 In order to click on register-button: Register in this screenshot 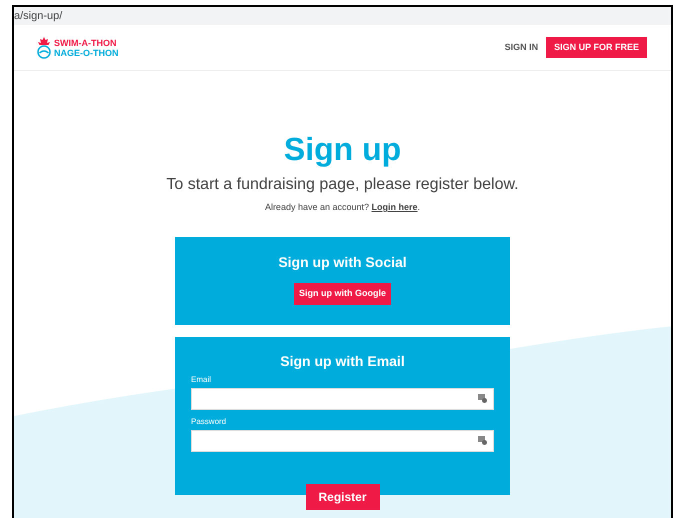, I will do `click(343, 497)`.